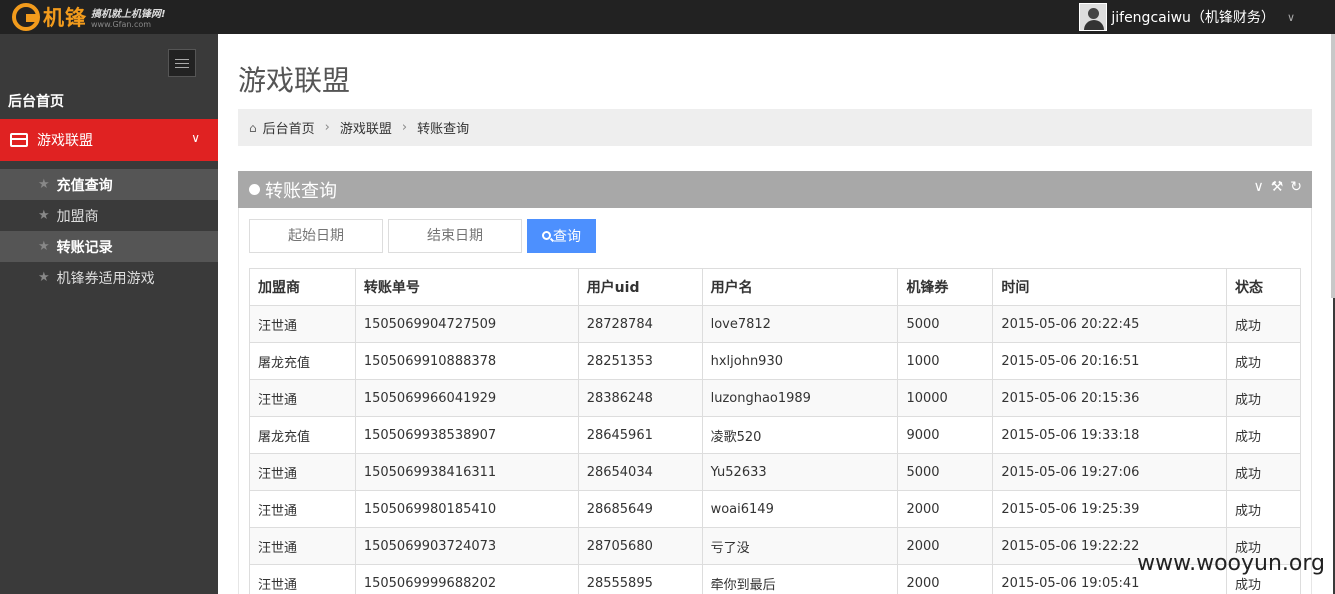 Image resolution: width=1335 pixels, height=594 pixels. Describe the element at coordinates (1231, 563) in the screenshot. I see `watermark: www.wooyun.org` at that location.